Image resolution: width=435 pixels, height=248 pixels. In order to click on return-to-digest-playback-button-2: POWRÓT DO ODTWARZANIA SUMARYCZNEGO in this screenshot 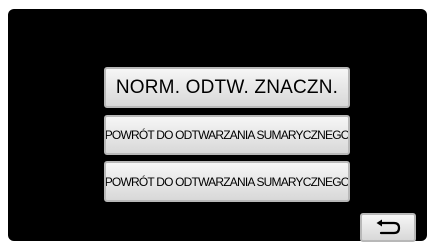, I will do `click(227, 181)`.